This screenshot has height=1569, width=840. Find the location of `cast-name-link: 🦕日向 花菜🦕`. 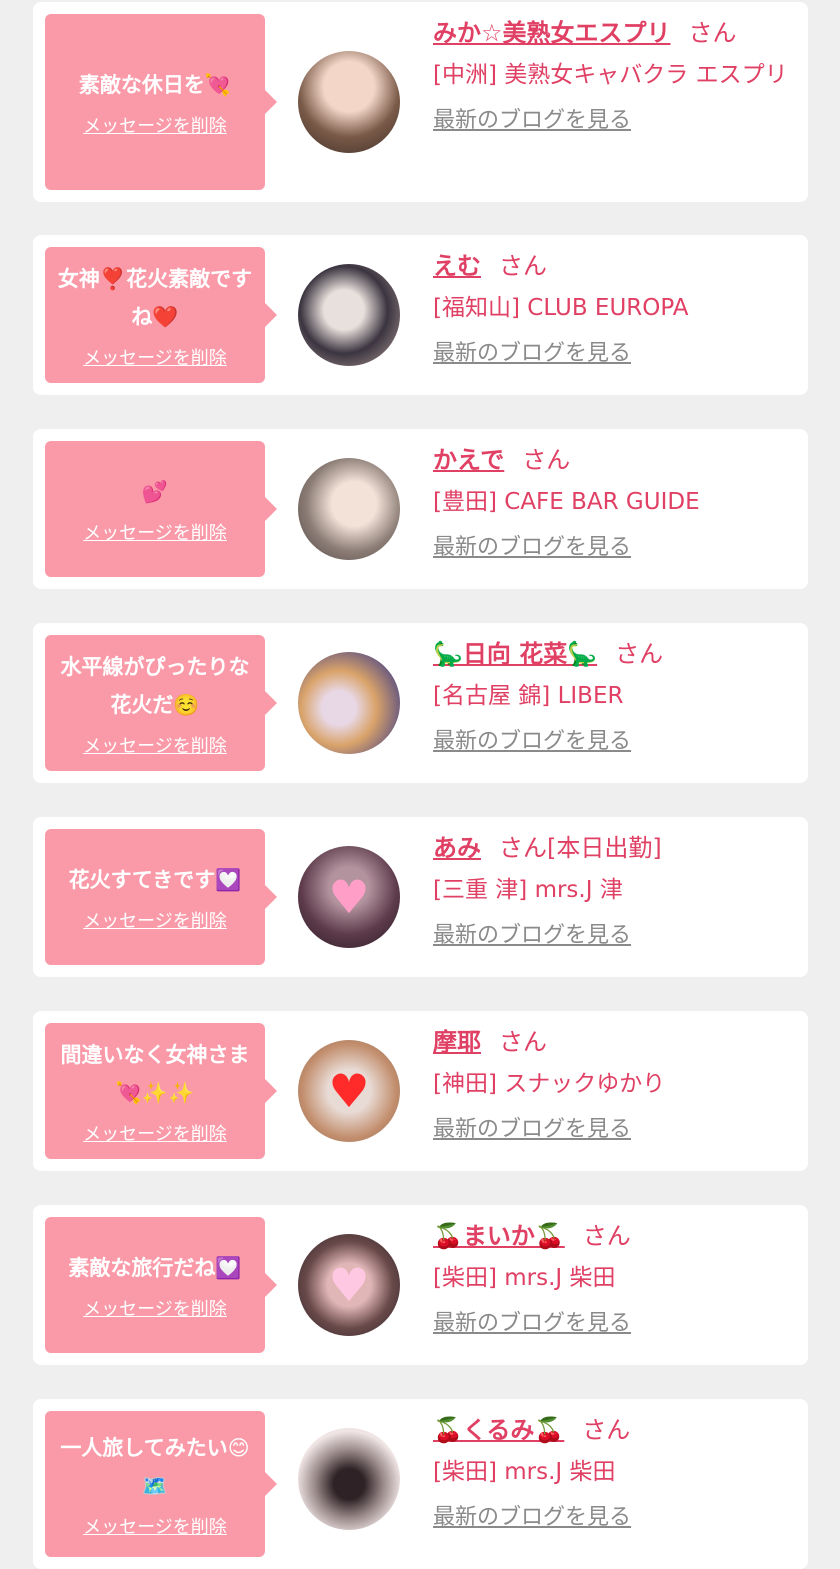

cast-name-link: 🦕日向 花菜🦕 is located at coordinates (515, 654).